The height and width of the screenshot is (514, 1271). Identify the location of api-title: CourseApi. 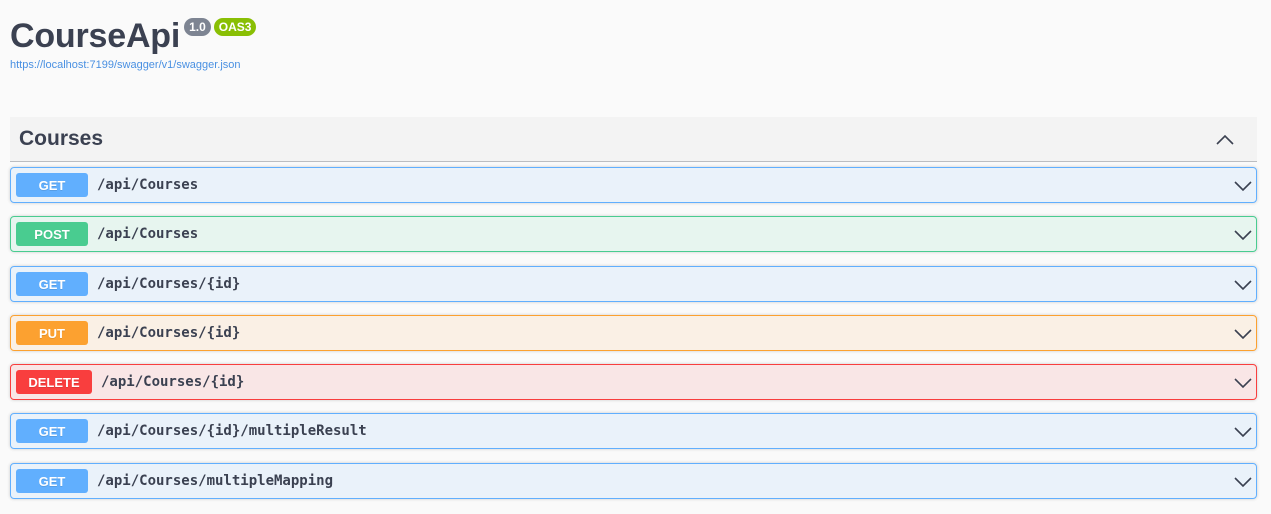
(95, 36).